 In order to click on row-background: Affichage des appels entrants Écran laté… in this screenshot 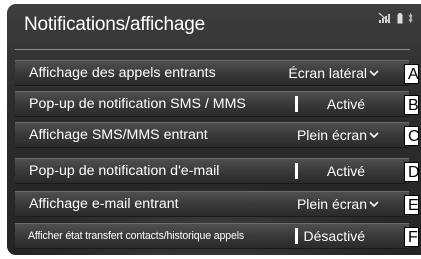, I will do `click(217, 73)`.